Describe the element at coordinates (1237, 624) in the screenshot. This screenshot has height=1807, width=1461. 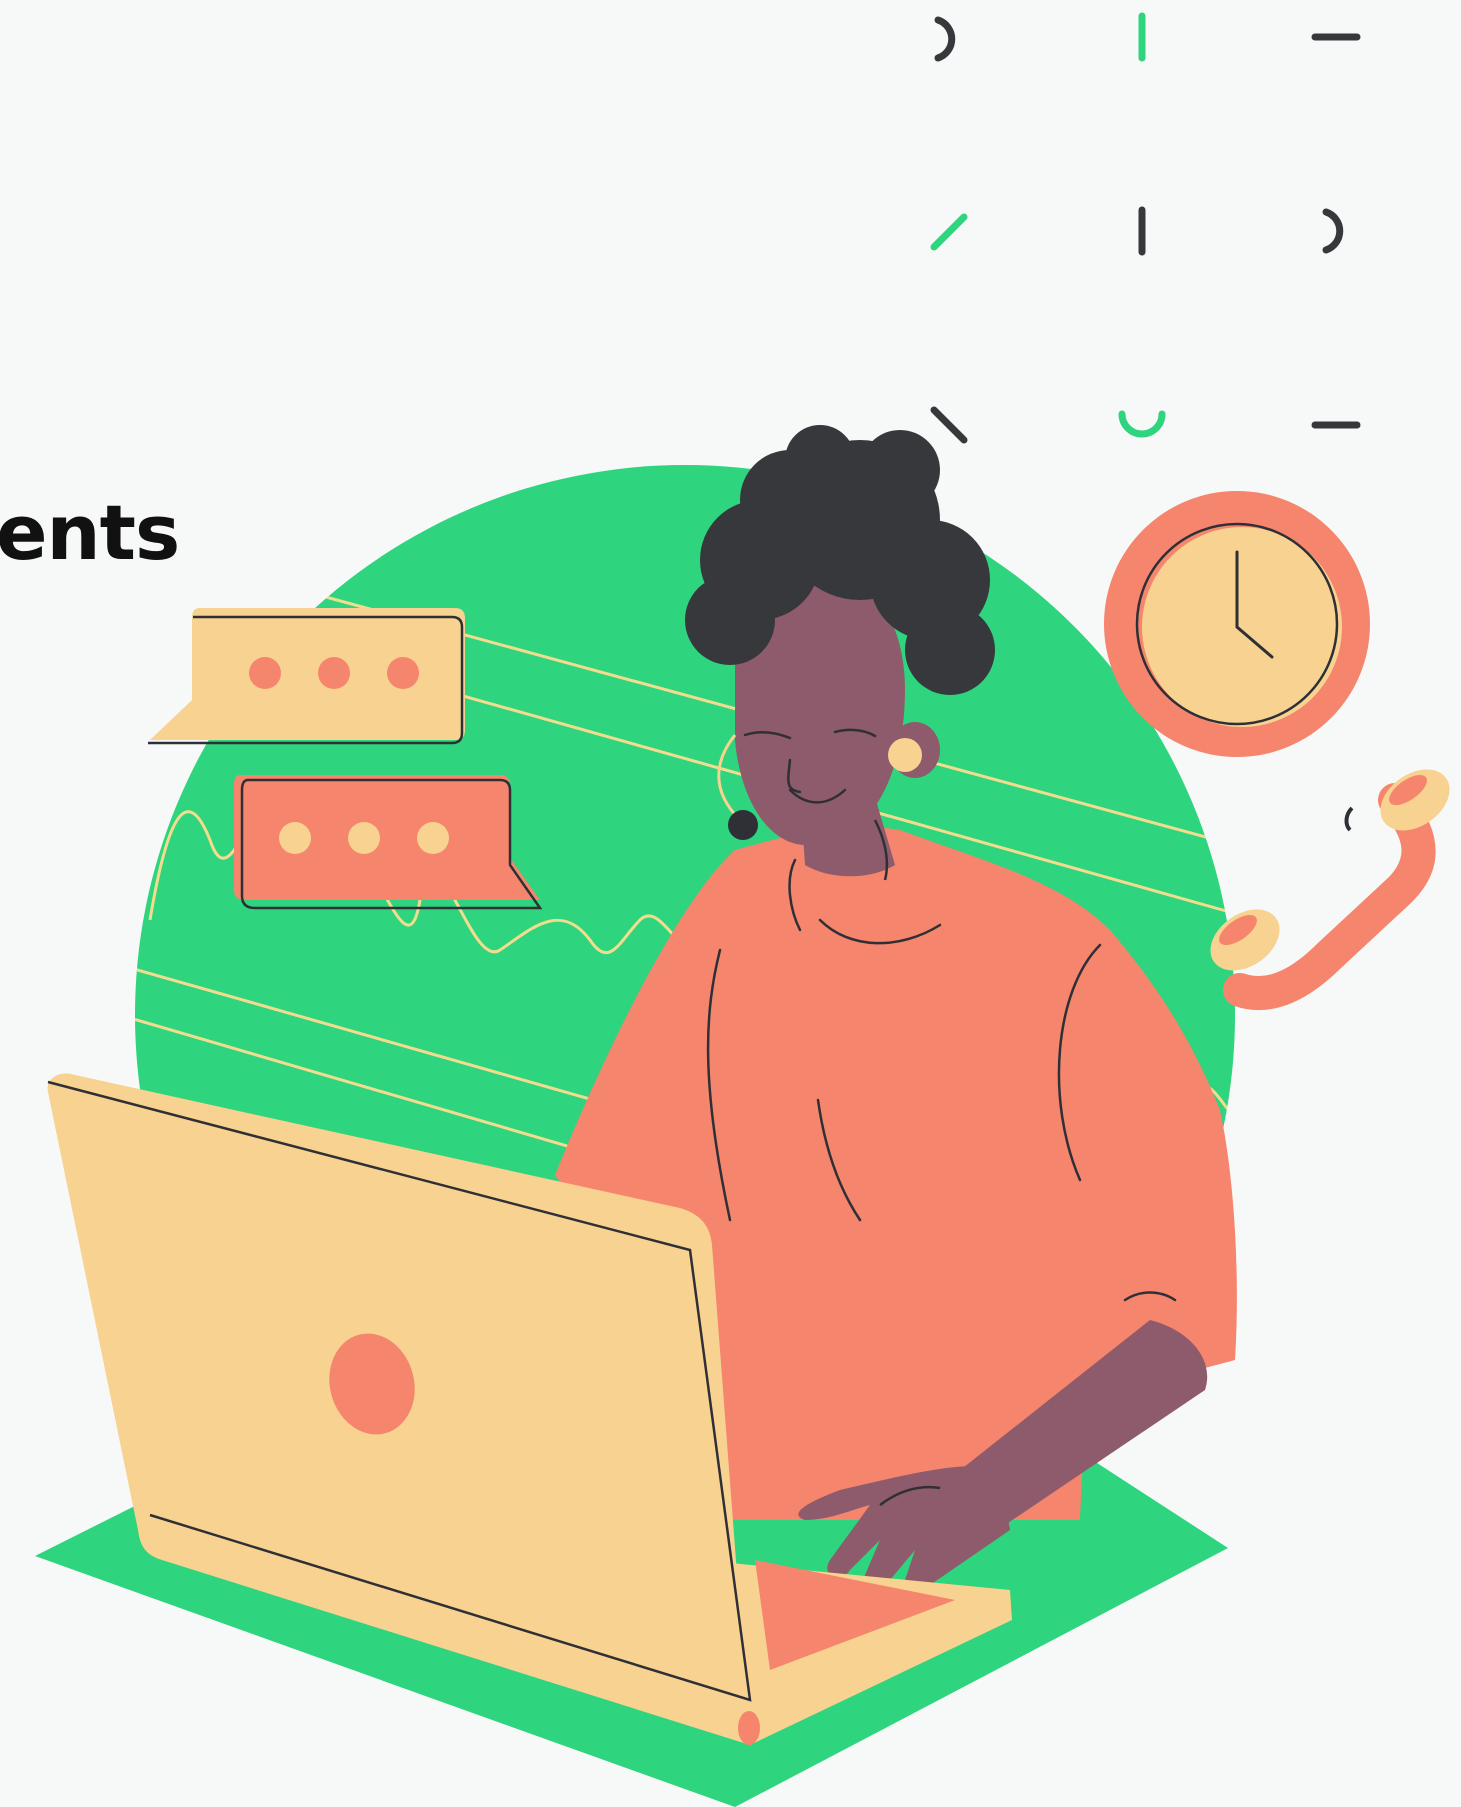
I see `clock-icon` at that location.